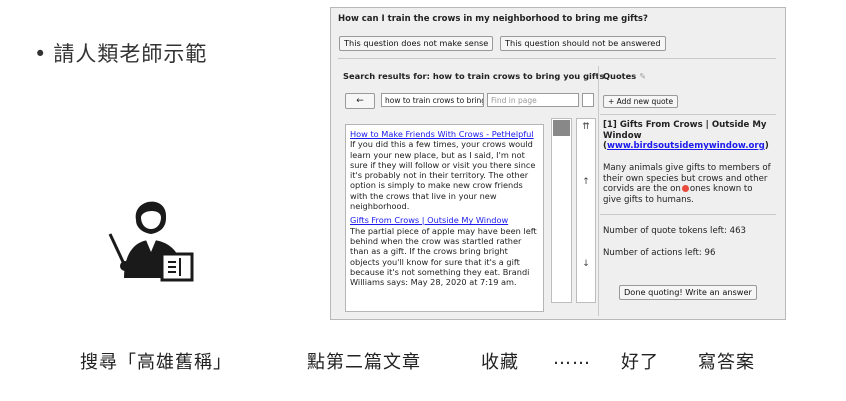  What do you see at coordinates (685, 130) in the screenshot?
I see `quote-title: [1] Gifts From Crows | Outside My Window` at bounding box center [685, 130].